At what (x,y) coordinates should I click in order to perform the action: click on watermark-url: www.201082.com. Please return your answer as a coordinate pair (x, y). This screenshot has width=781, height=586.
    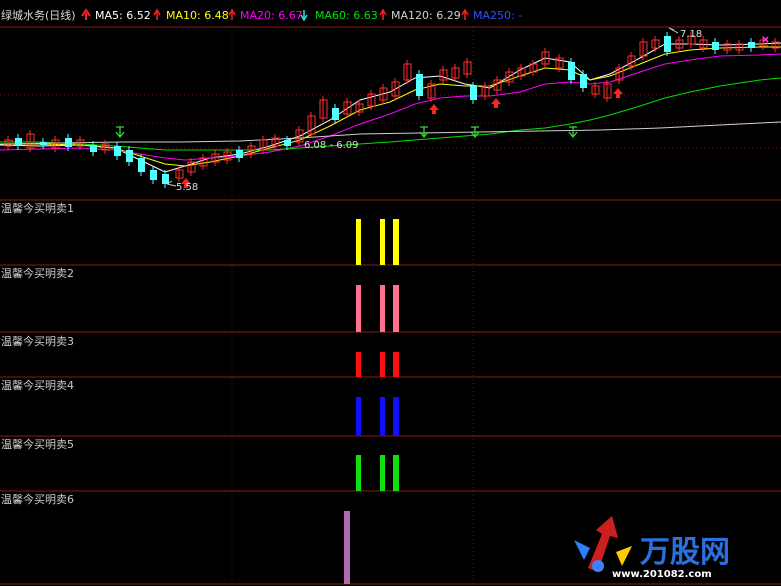
    Looking at the image, I should click on (662, 574).